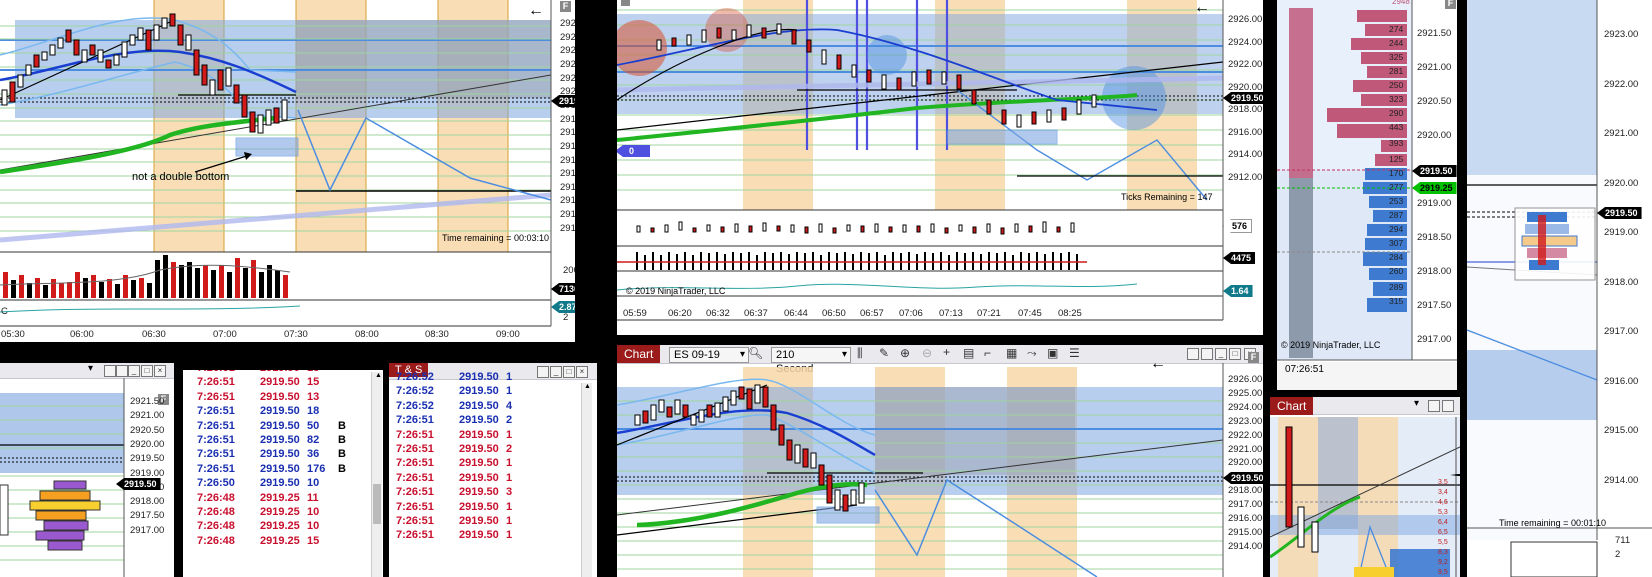  Describe the element at coordinates (625, 3) in the screenshot. I see `chart2-menu-icon` at that location.